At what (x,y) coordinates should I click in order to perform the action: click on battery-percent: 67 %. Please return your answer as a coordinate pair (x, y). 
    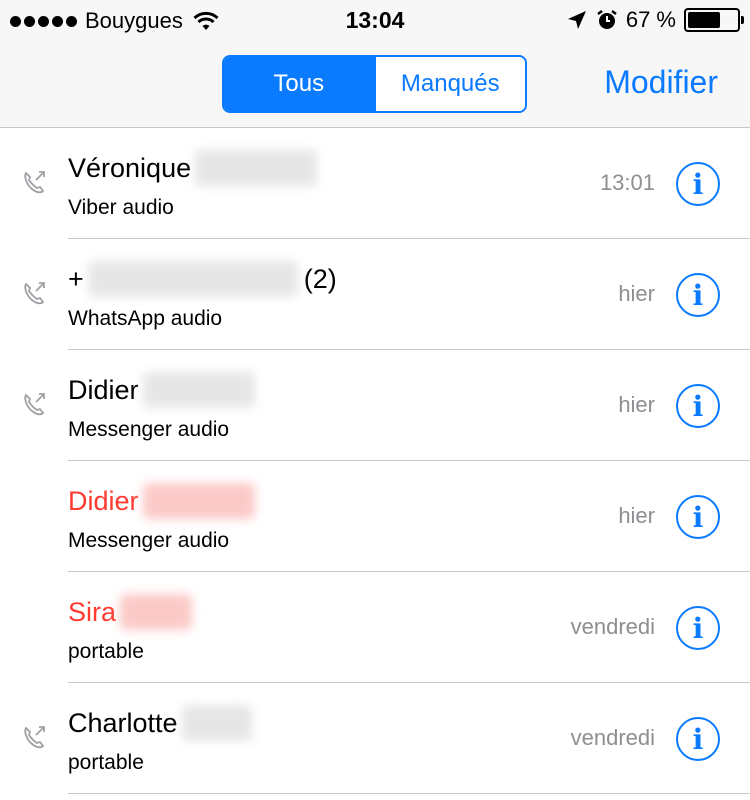
    Looking at the image, I should click on (650, 19).